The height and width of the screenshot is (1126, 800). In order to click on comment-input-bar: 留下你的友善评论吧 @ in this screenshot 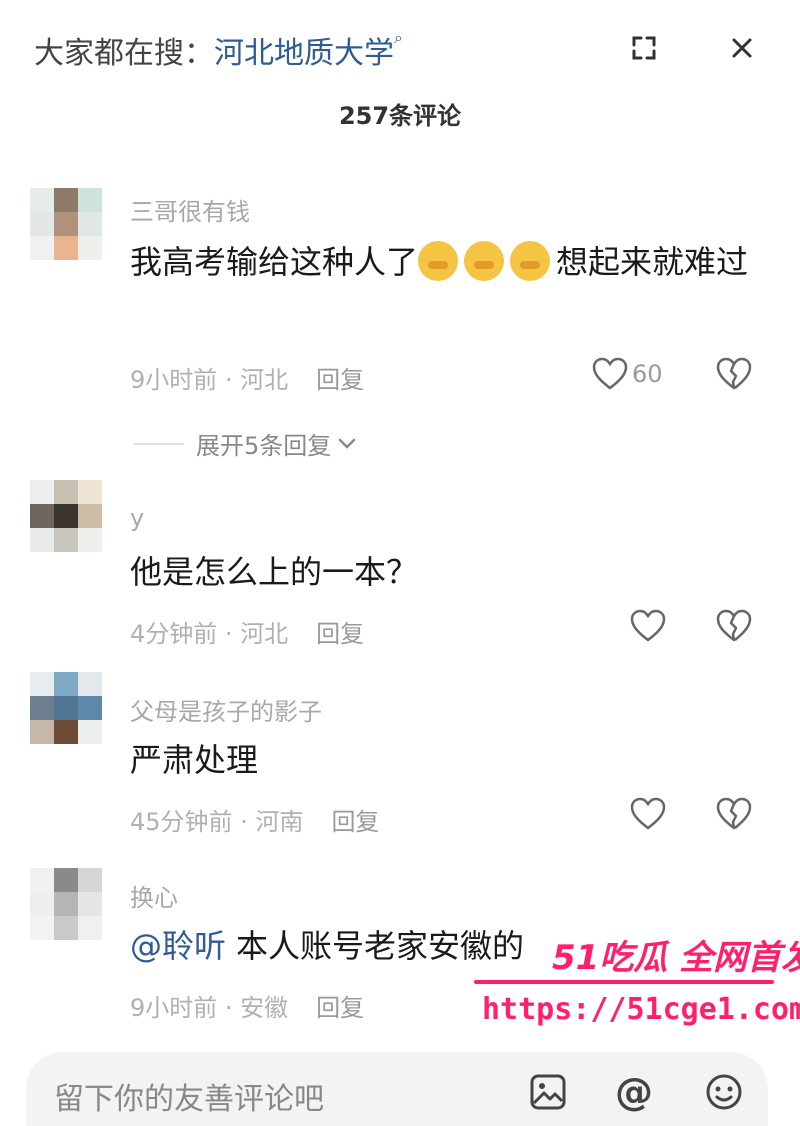, I will do `click(397, 1089)`.